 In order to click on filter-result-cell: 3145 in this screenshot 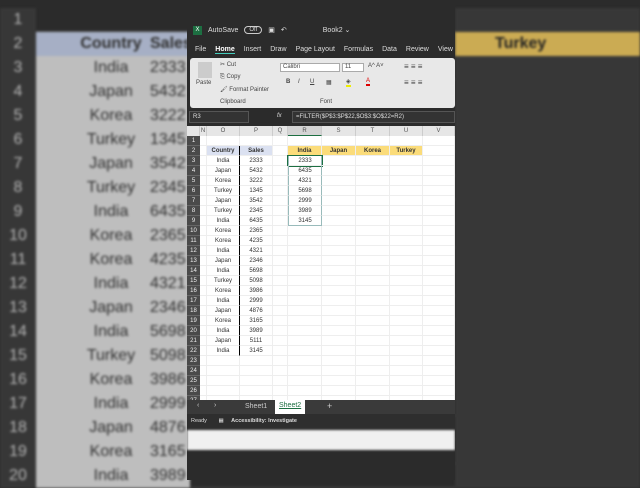, I will do `click(305, 221)`.